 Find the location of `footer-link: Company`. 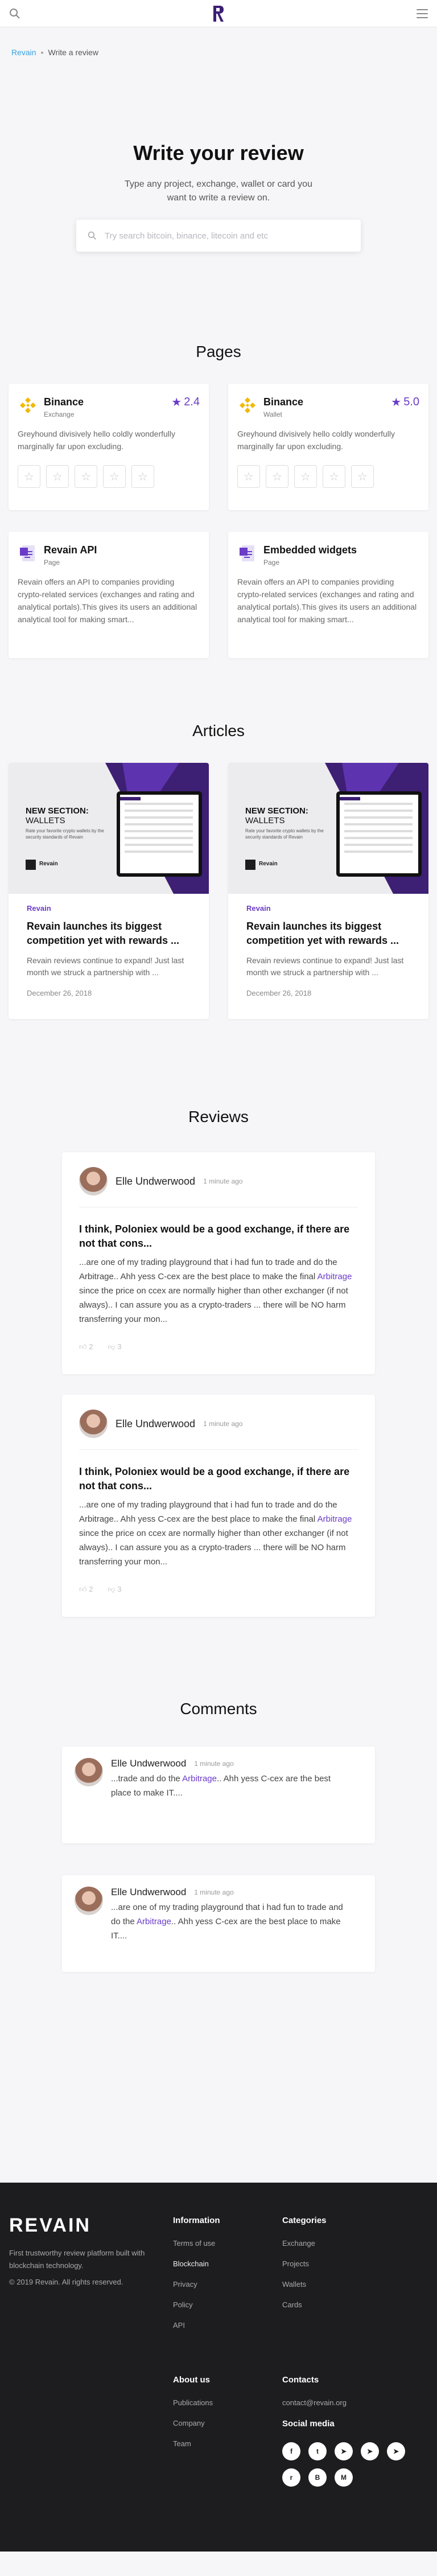

footer-link: Company is located at coordinates (193, 2423).